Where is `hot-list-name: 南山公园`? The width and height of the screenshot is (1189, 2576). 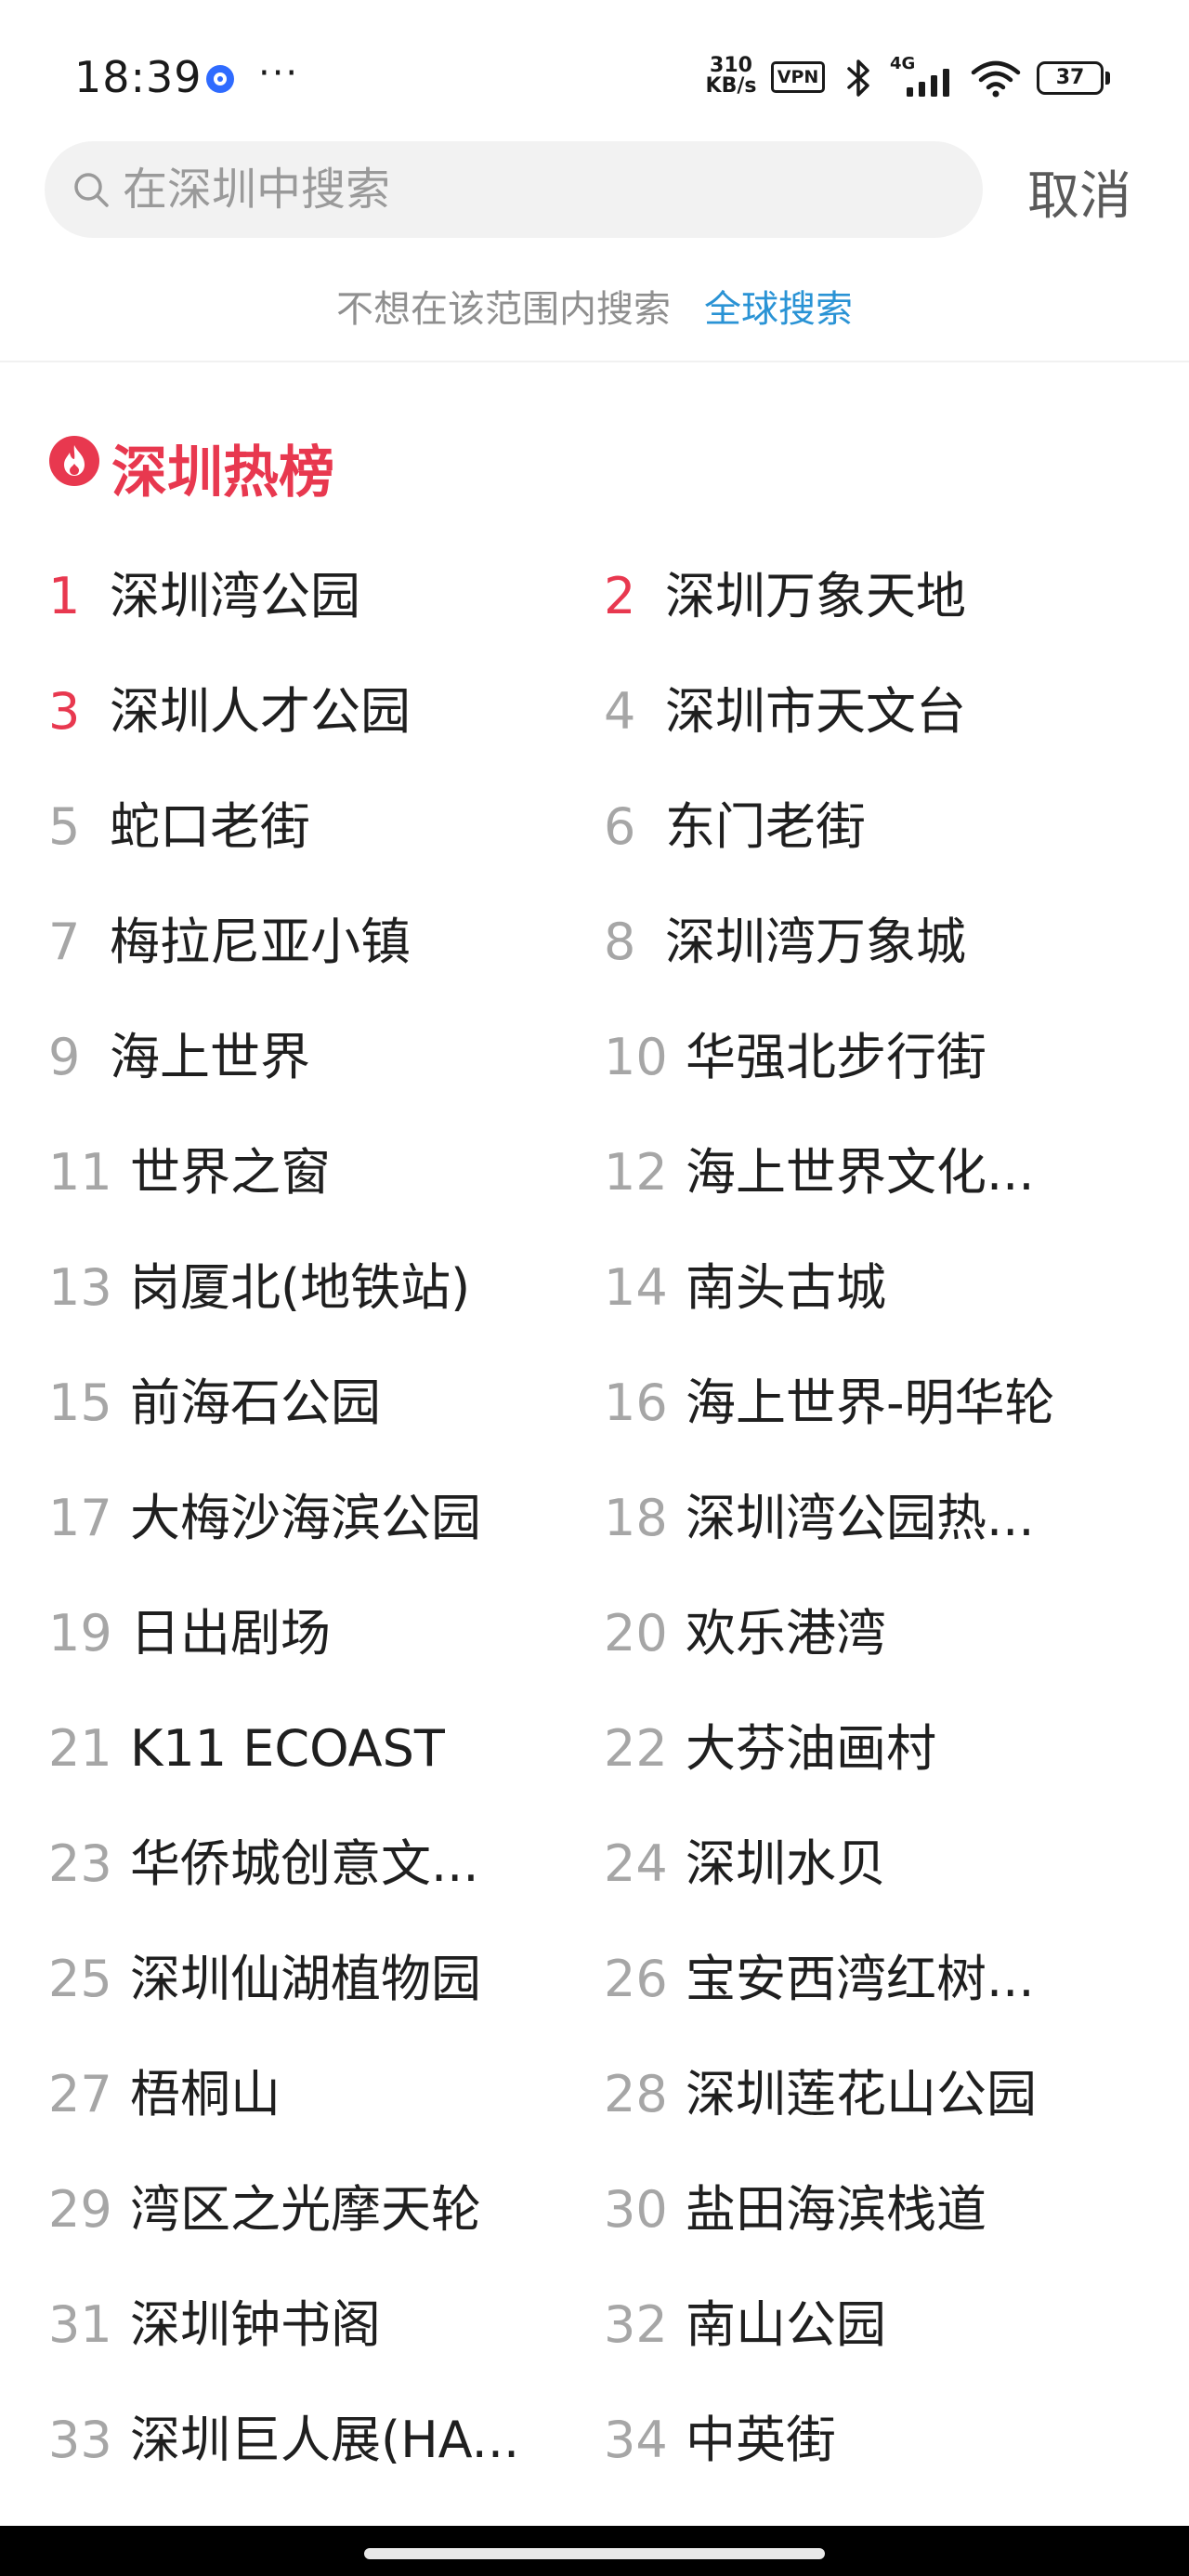 hot-list-name: 南山公园 is located at coordinates (786, 2324).